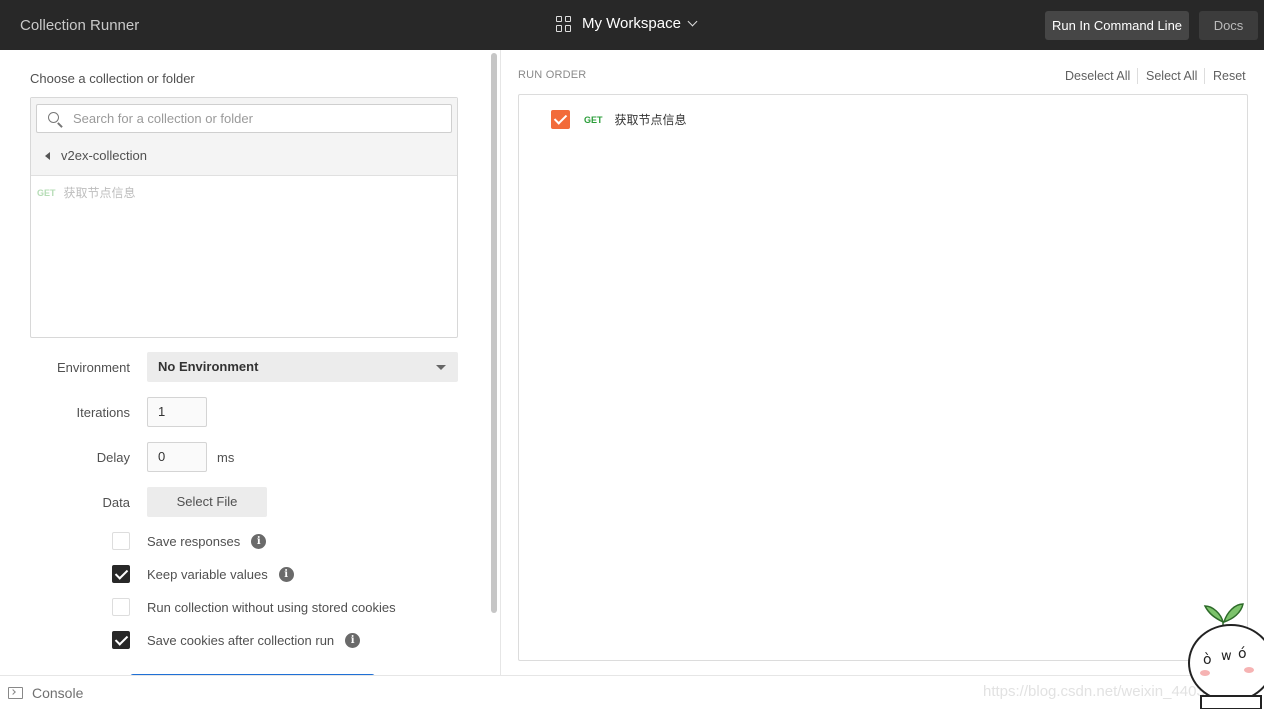 The image size is (1264, 709). Describe the element at coordinates (1171, 76) in the screenshot. I see `select-all-button: Select All` at that location.